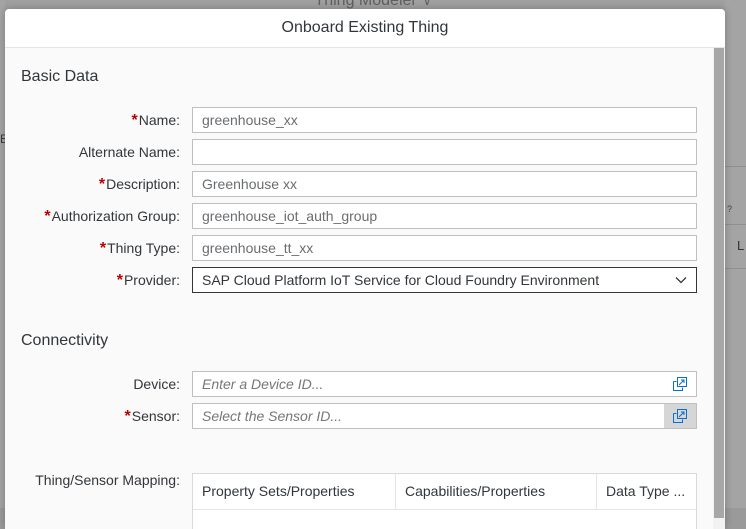 Image resolution: width=746 pixels, height=529 pixels. What do you see at coordinates (258, 248) in the screenshot?
I see `thing-type-input-value: greenhouse_tt_xx` at bounding box center [258, 248].